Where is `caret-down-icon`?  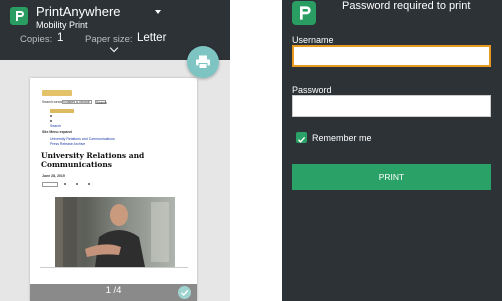 caret-down-icon is located at coordinates (158, 12).